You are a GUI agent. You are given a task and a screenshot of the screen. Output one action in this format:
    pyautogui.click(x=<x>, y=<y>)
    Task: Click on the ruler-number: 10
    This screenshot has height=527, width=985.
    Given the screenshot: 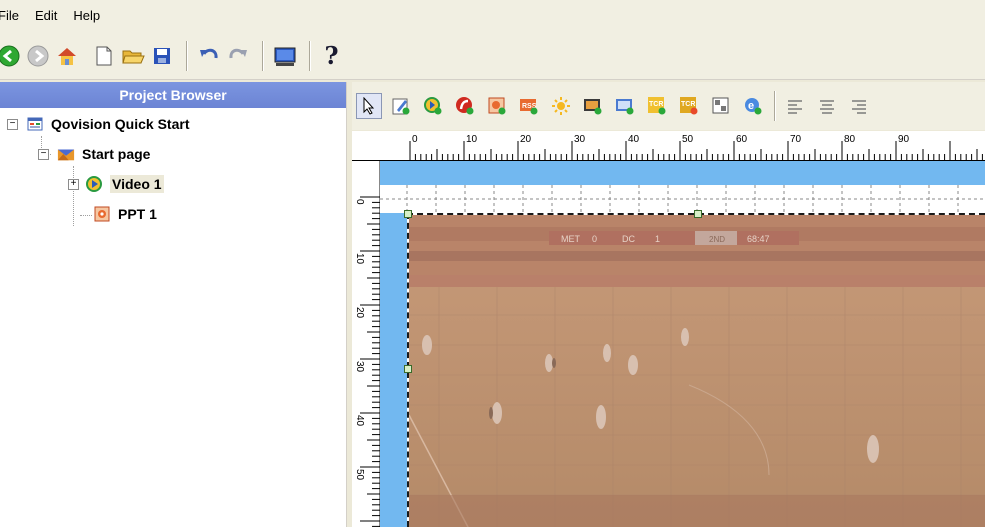 What is the action you would take?
    pyautogui.click(x=472, y=139)
    